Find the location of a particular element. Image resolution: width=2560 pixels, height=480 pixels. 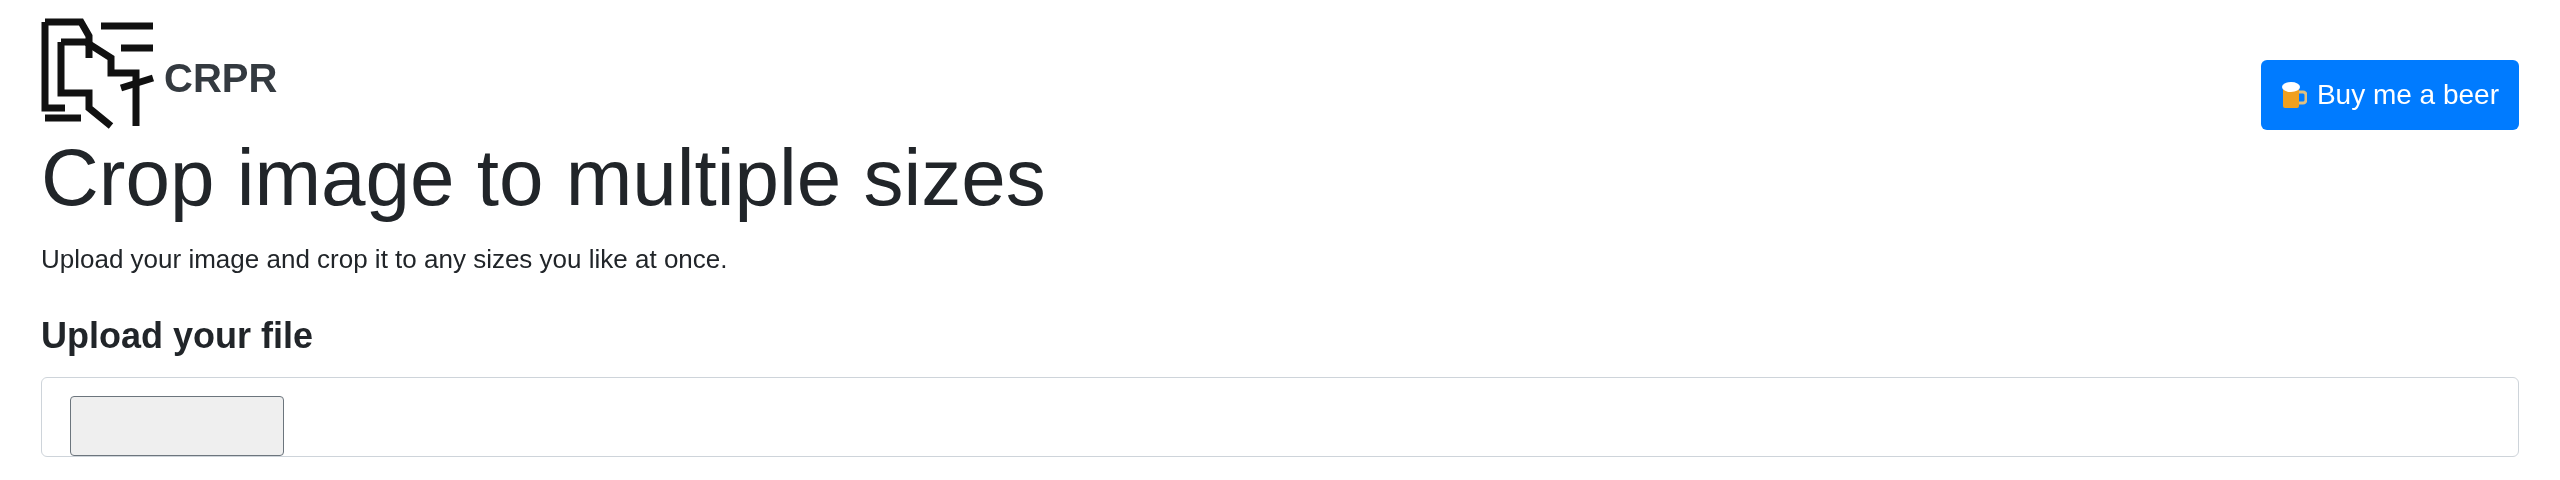

upload-heading: Upload your file is located at coordinates (178, 336).